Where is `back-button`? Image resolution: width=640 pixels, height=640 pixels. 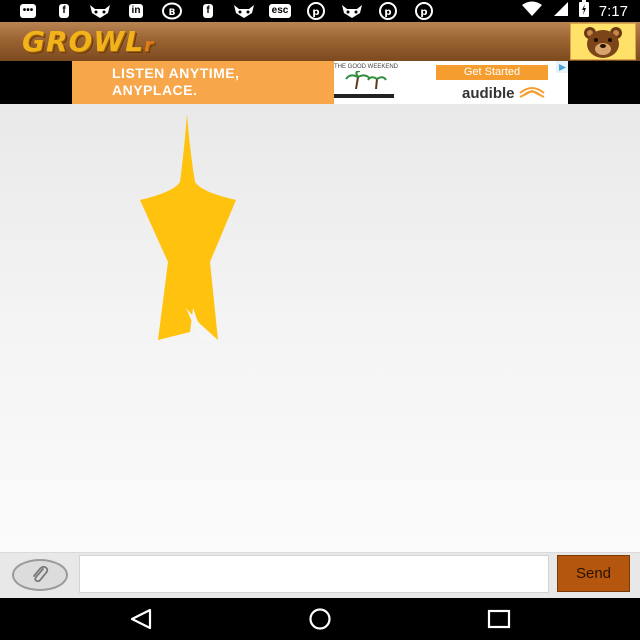 back-button is located at coordinates (141, 619).